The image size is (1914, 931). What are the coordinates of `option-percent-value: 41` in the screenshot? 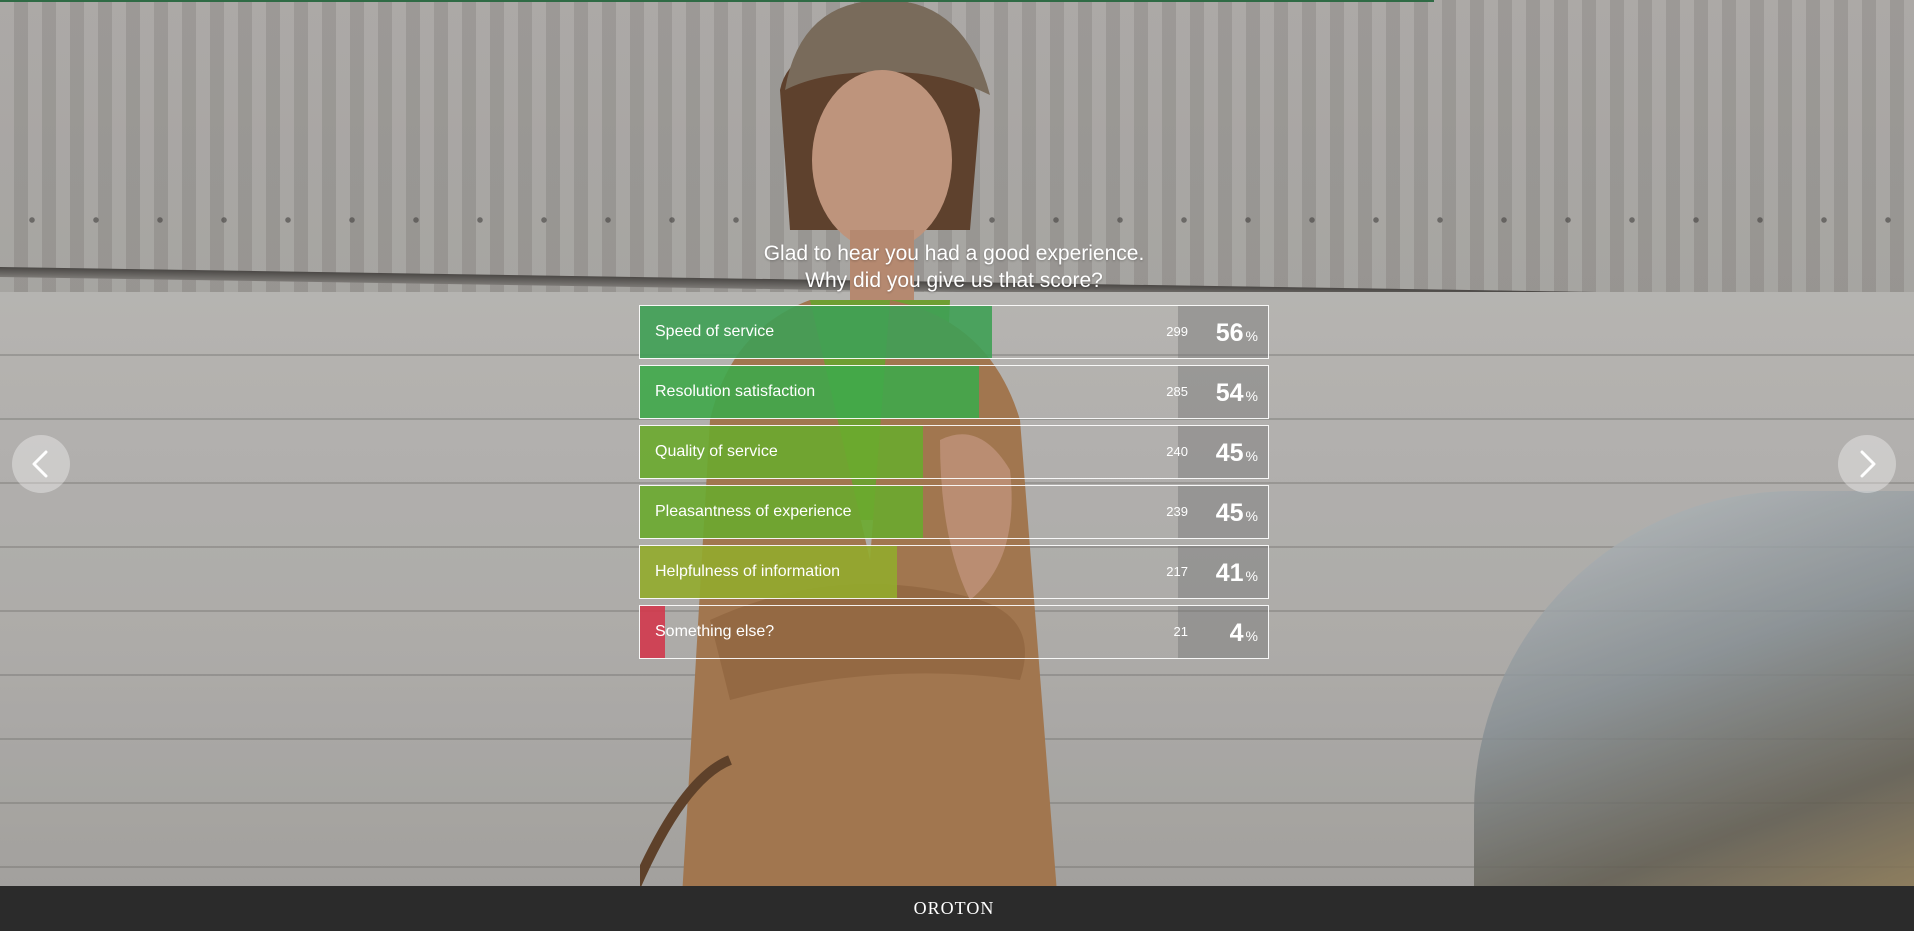 It's located at (1229, 573).